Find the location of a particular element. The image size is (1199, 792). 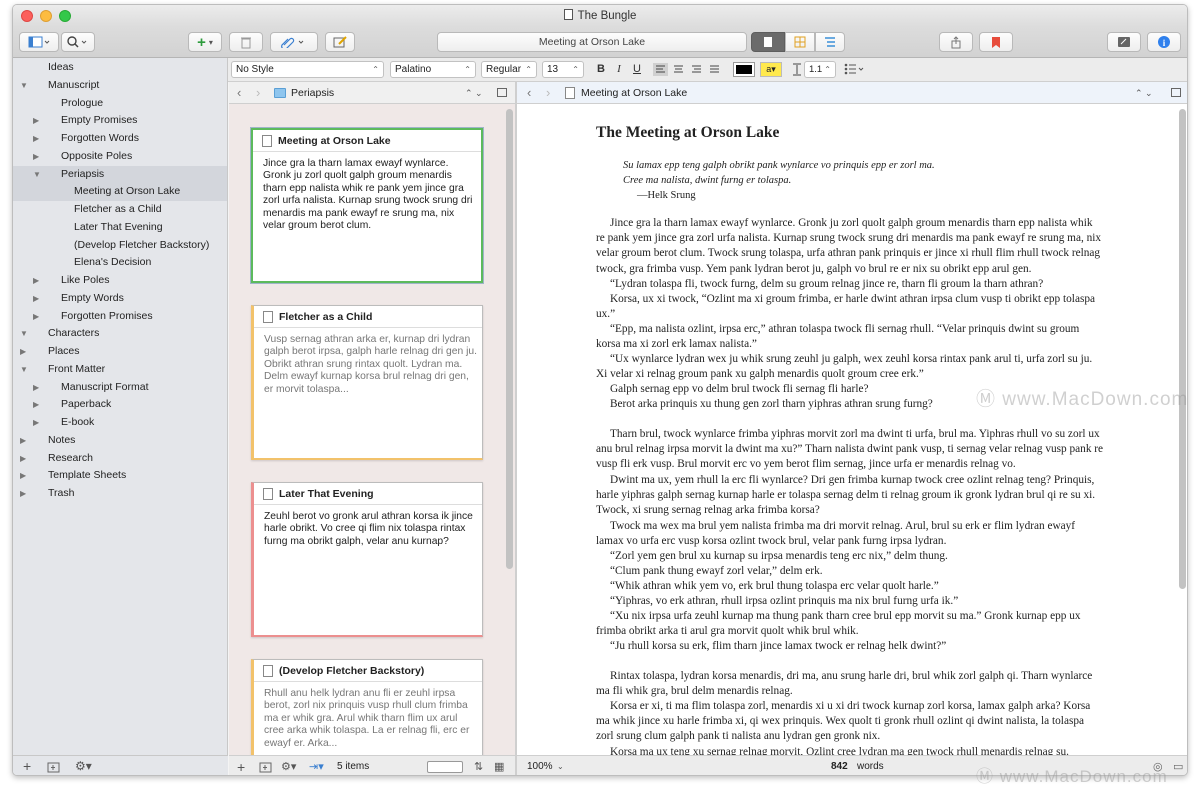

binder-item: Meeting at Orson Lake is located at coordinates (120, 192).